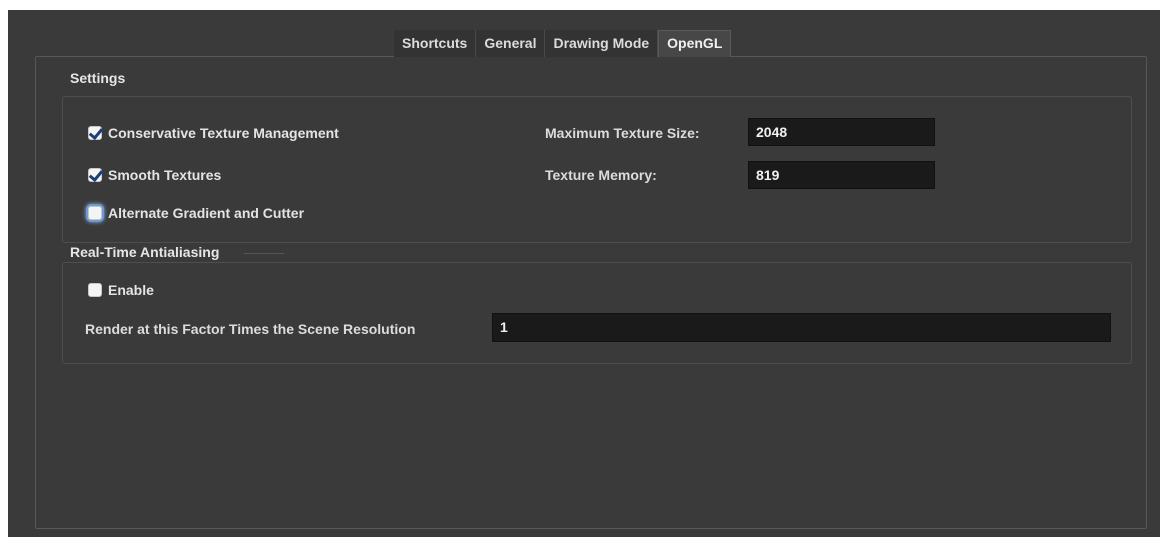  Describe the element at coordinates (511, 43) in the screenshot. I see `tab-general: General` at that location.